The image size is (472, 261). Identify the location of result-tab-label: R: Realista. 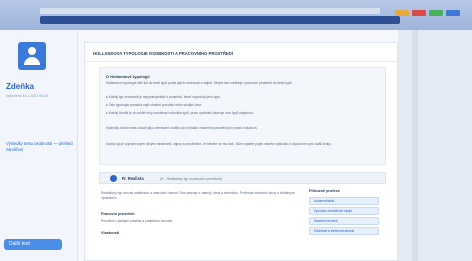
(133, 178).